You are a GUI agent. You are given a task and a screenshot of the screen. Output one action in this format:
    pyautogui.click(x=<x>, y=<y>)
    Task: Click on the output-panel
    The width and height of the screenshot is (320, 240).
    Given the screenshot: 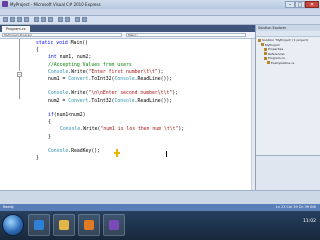 What is the action you would take?
    pyautogui.click(x=160, y=197)
    